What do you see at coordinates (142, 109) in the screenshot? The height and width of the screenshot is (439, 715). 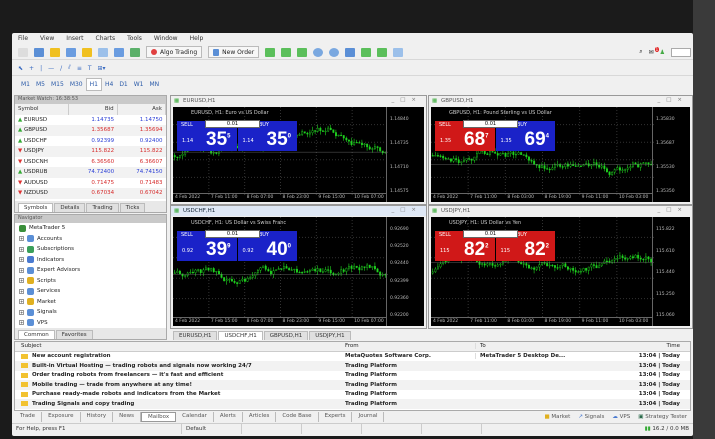 I see `col-ask: Ask` at bounding box center [142, 109].